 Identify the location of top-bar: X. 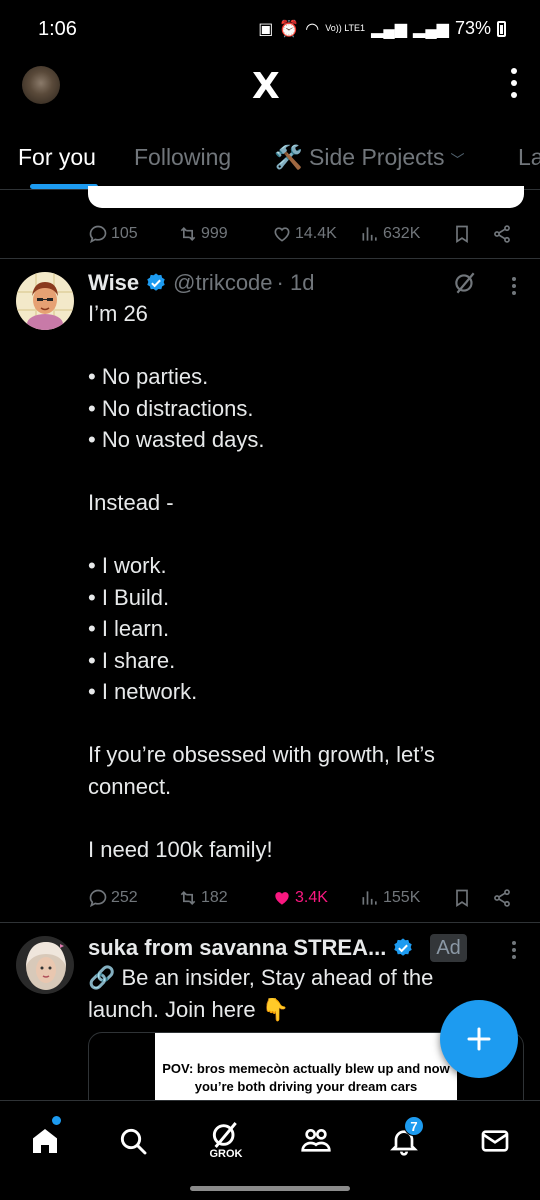
(270, 85).